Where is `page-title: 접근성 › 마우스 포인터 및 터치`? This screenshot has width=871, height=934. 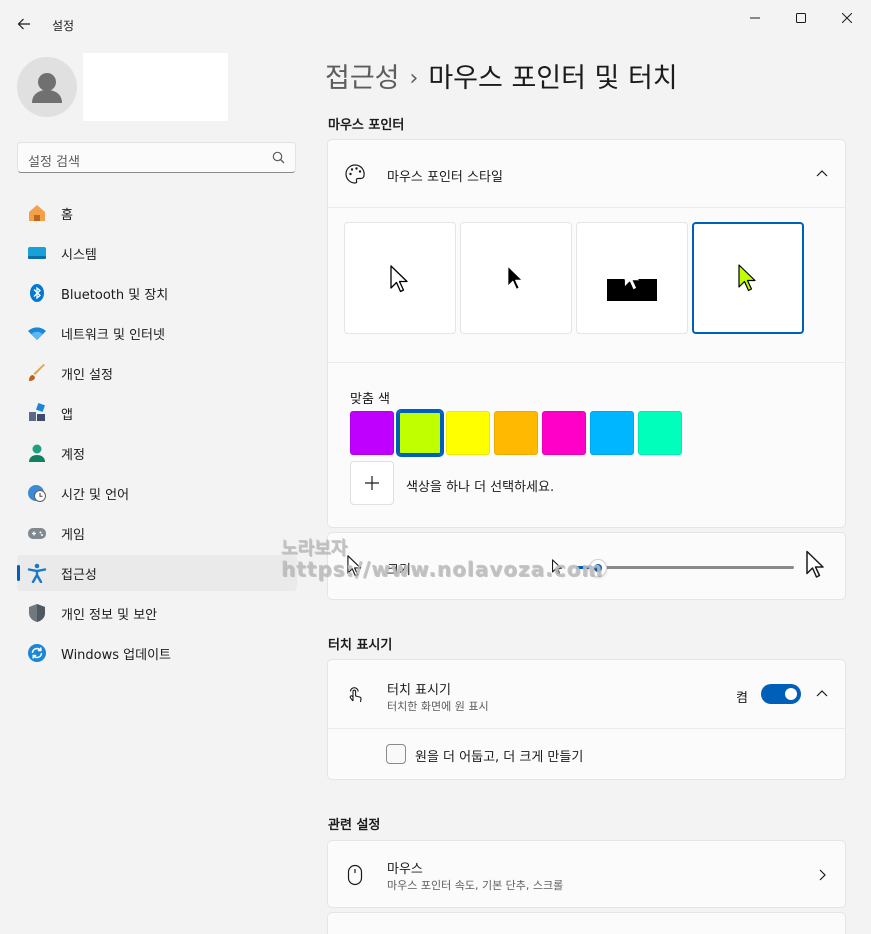 page-title: 접근성 › 마우스 포인터 및 터치 is located at coordinates (501, 75).